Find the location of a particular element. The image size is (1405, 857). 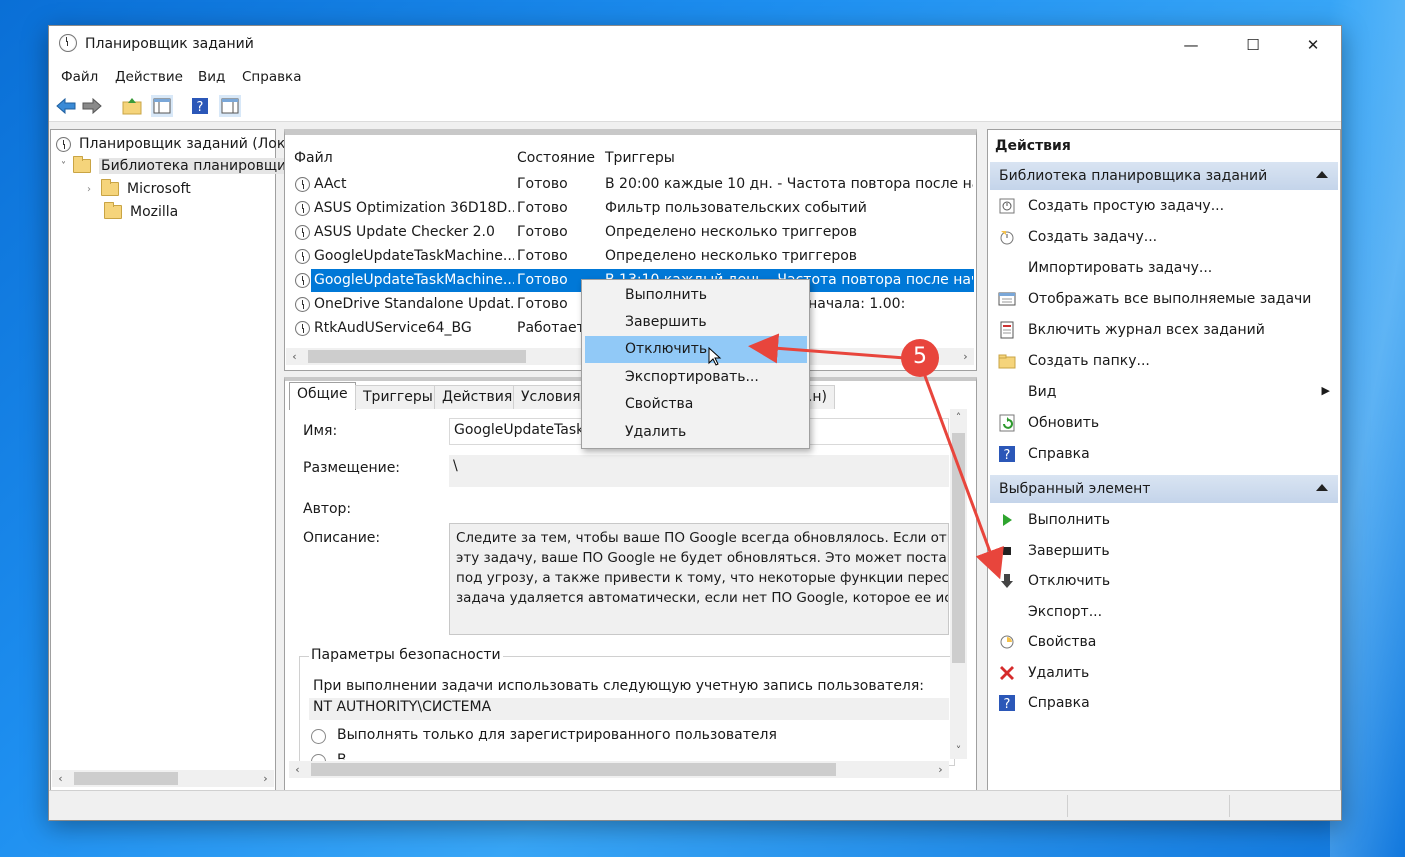

action-item: Отображать все выполняемые задачи is located at coordinates (1164, 299).